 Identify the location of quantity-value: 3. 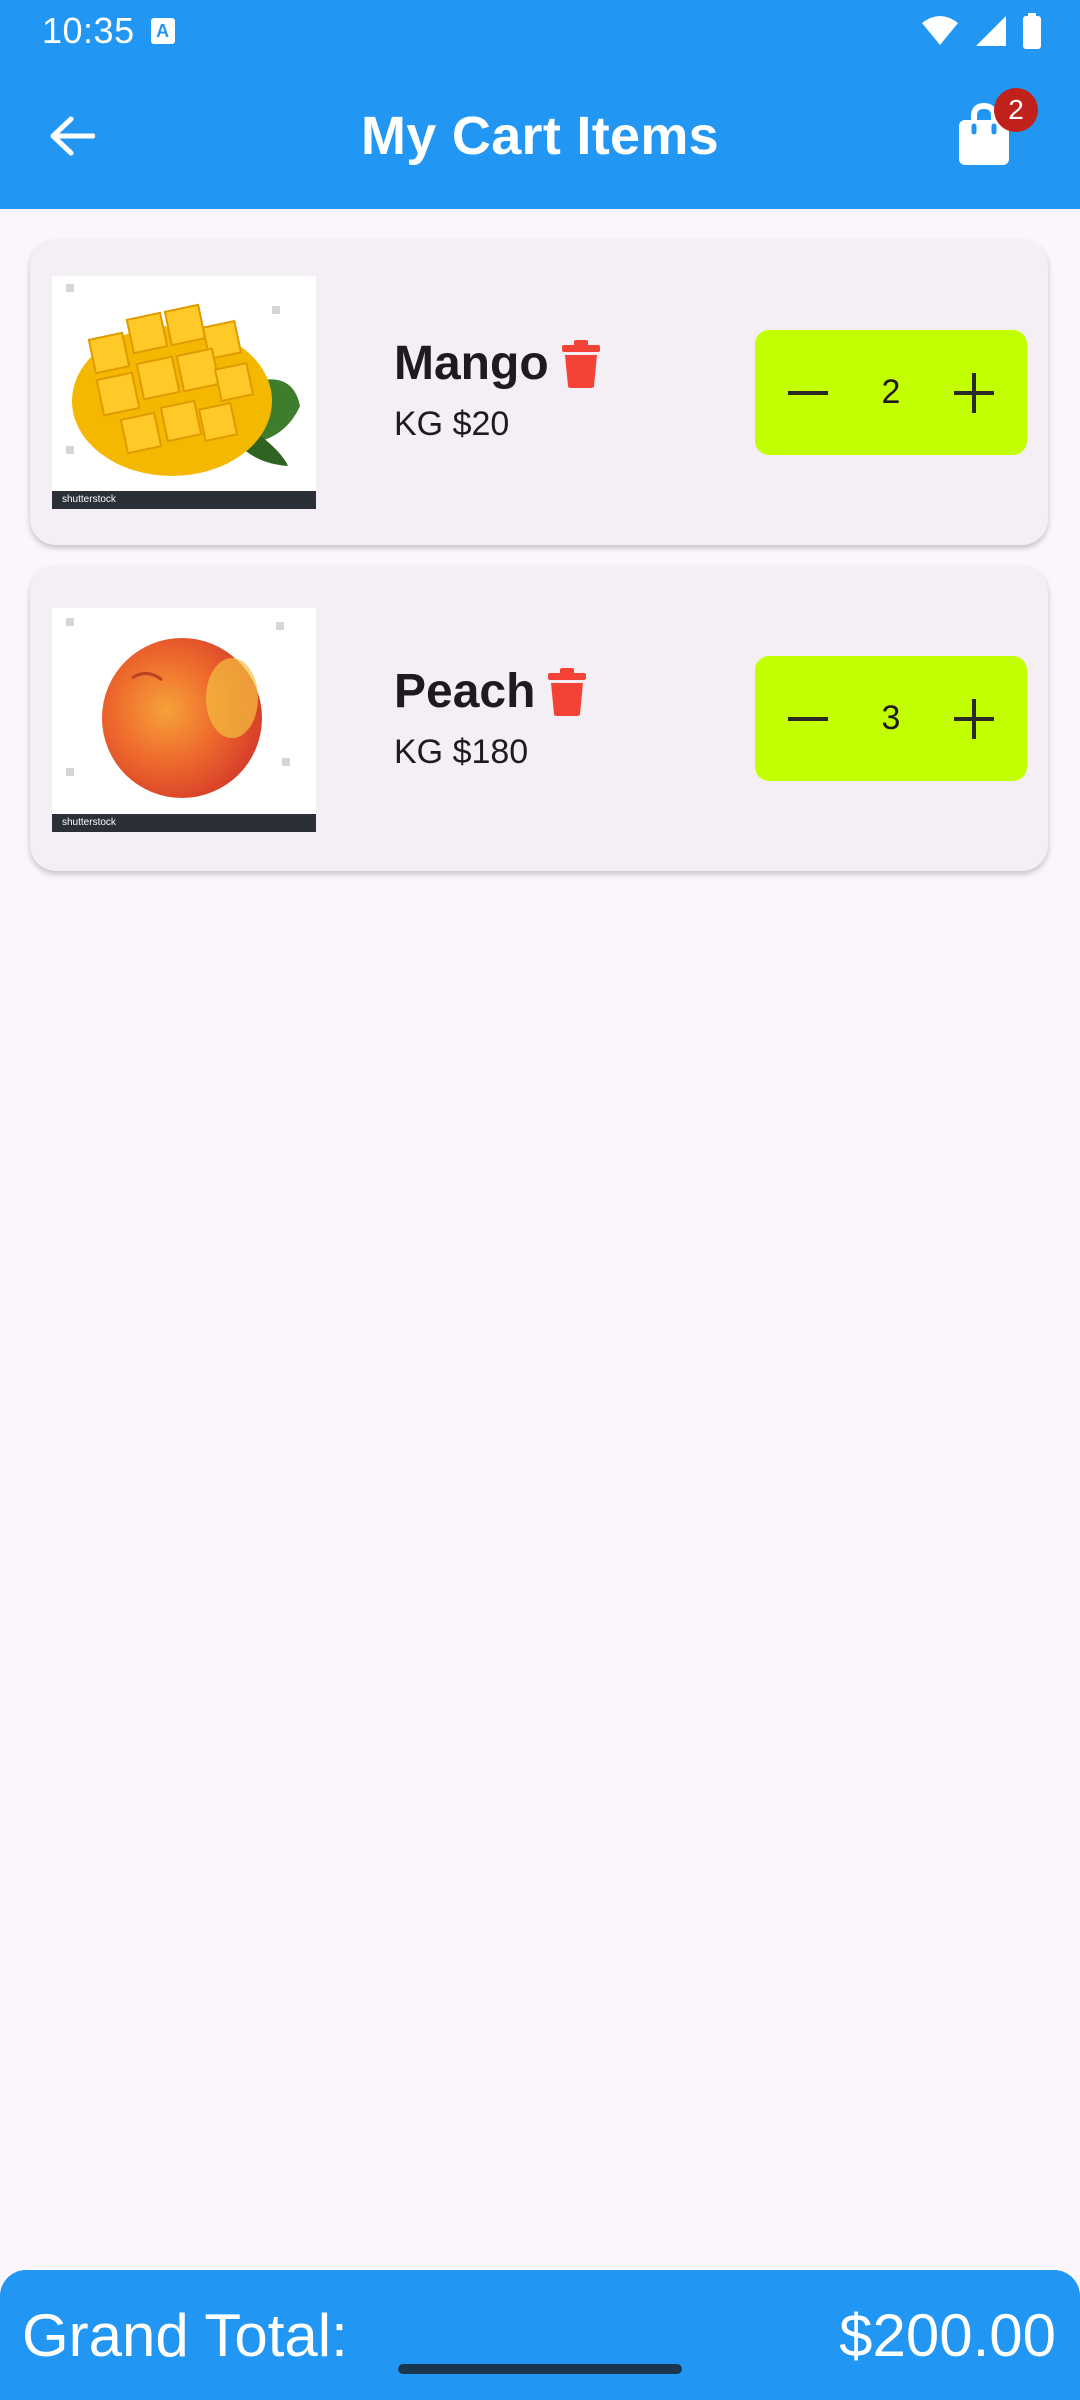
(891, 718).